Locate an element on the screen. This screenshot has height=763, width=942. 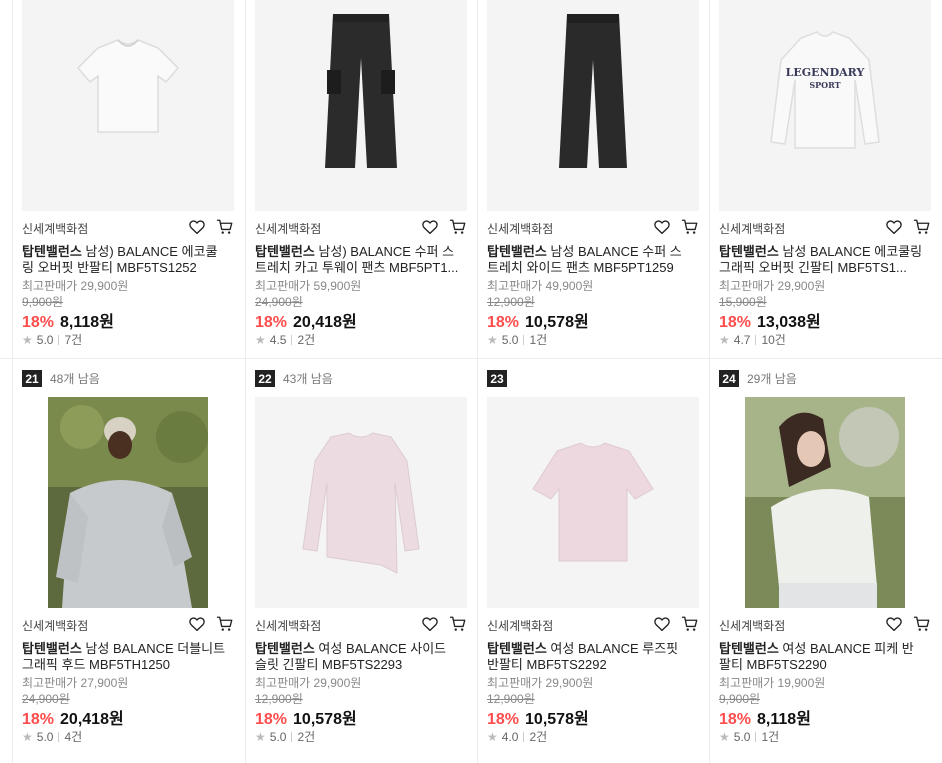
product-image-wide-pants is located at coordinates (593, 105).